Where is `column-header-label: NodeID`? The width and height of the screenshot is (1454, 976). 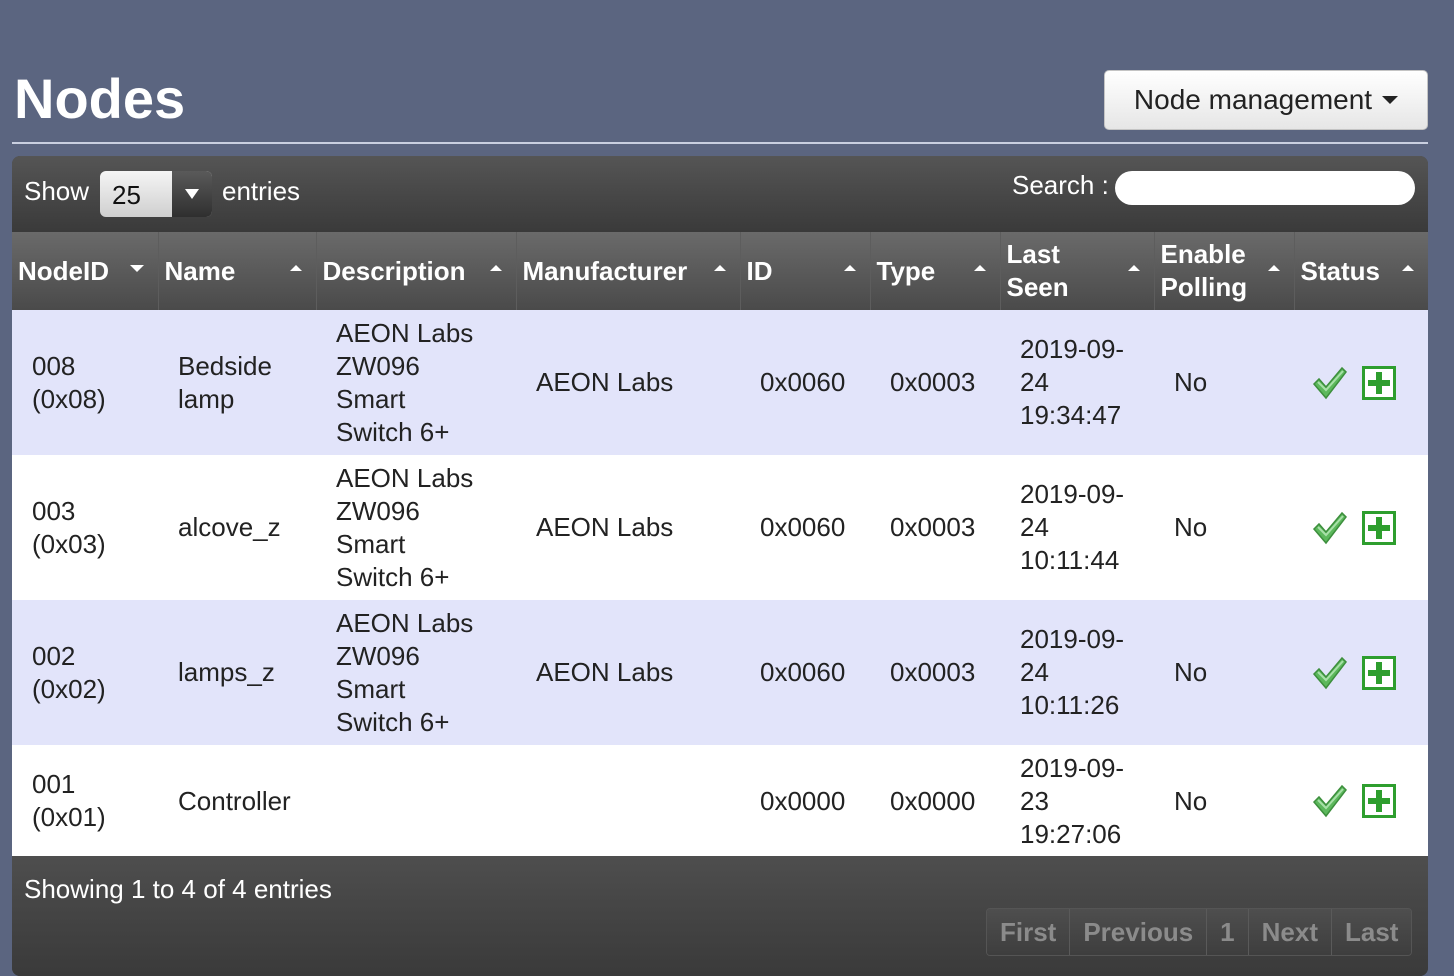 column-header-label: NodeID is located at coordinates (63, 271).